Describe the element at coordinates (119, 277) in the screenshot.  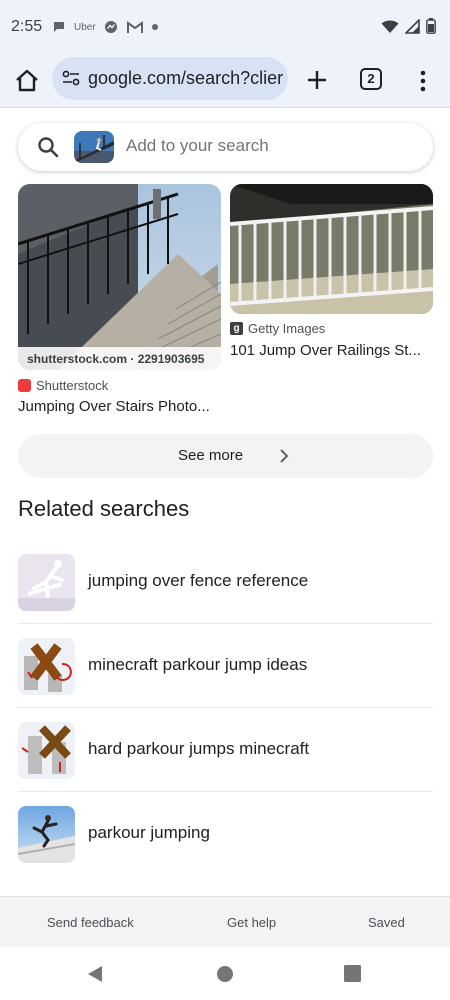
I see `image-result-stairs` at that location.